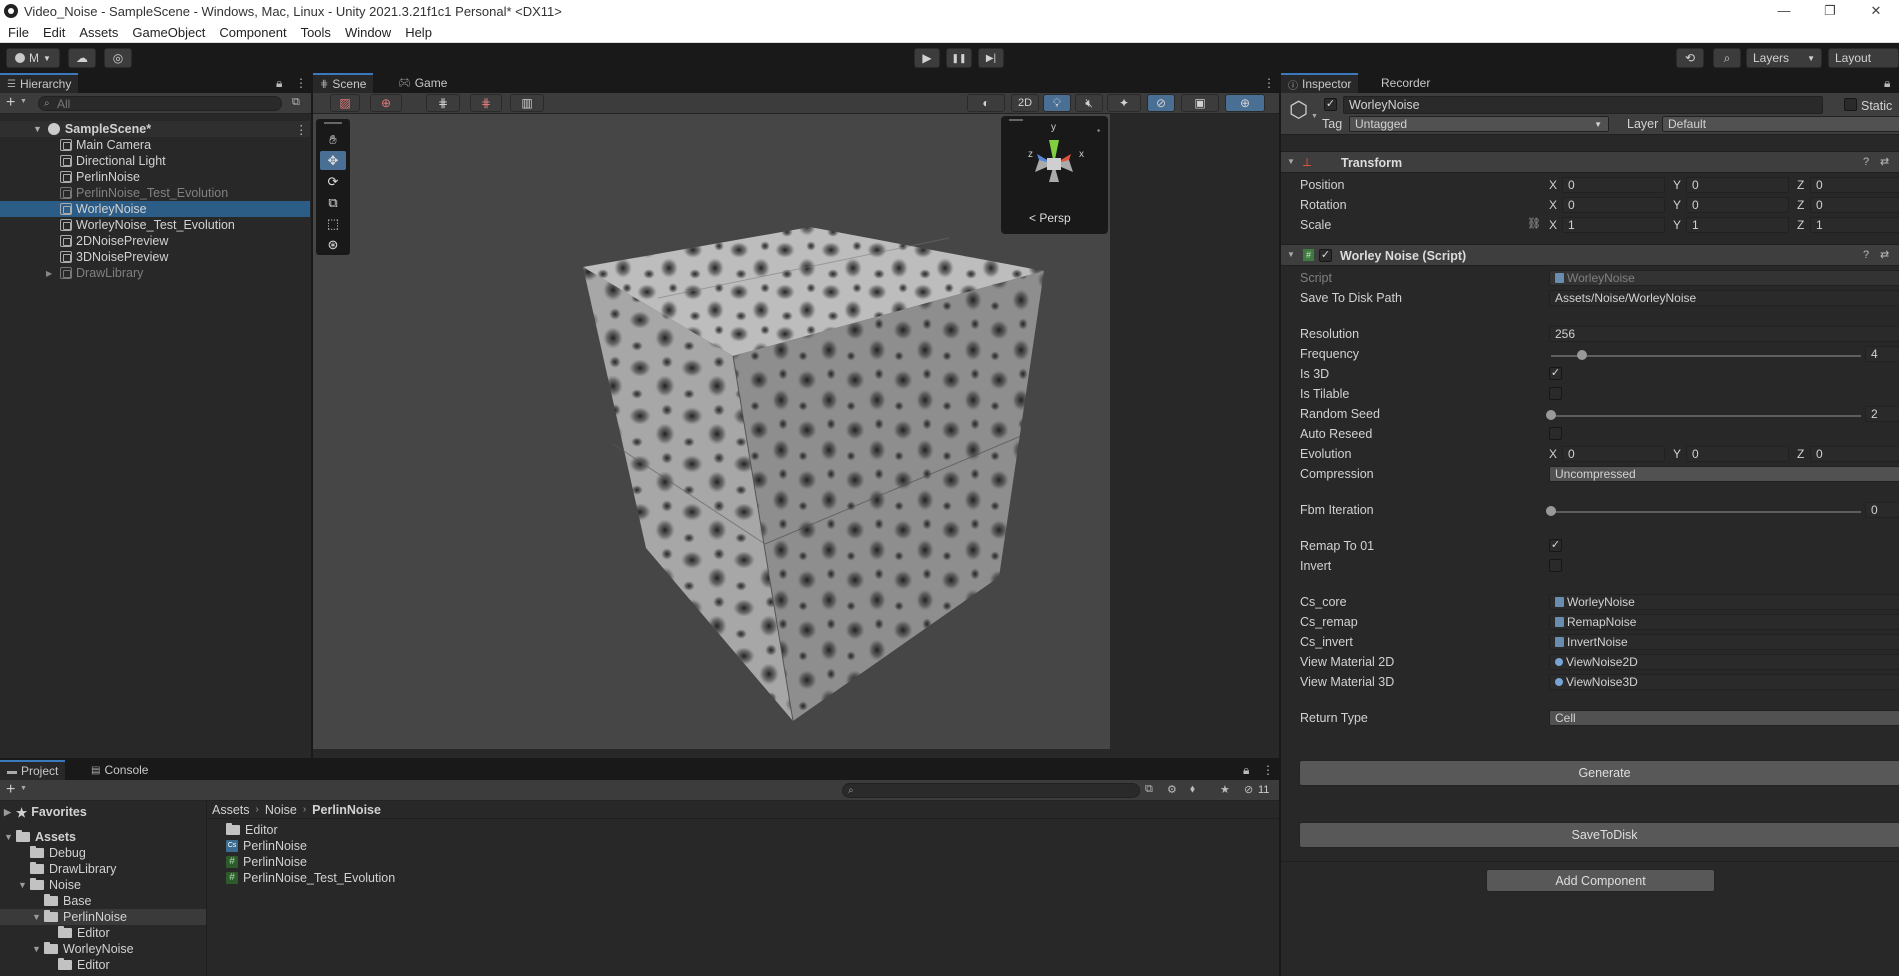 The height and width of the screenshot is (976, 1899). Describe the element at coordinates (527, 103) in the screenshot. I see `ruler-dropdown: ▥` at that location.